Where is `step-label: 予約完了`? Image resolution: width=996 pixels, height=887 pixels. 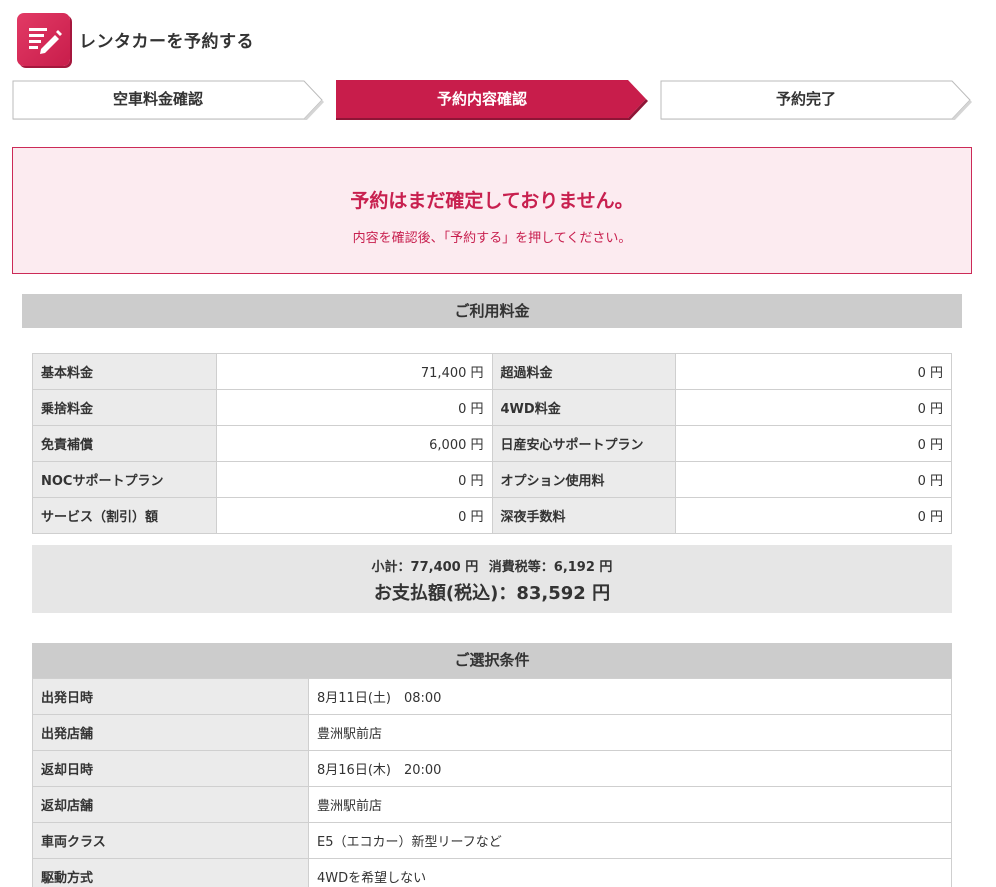
step-label: 予約完了 is located at coordinates (805, 99).